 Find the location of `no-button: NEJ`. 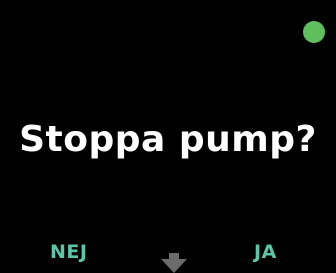

no-button: NEJ is located at coordinates (68, 252).